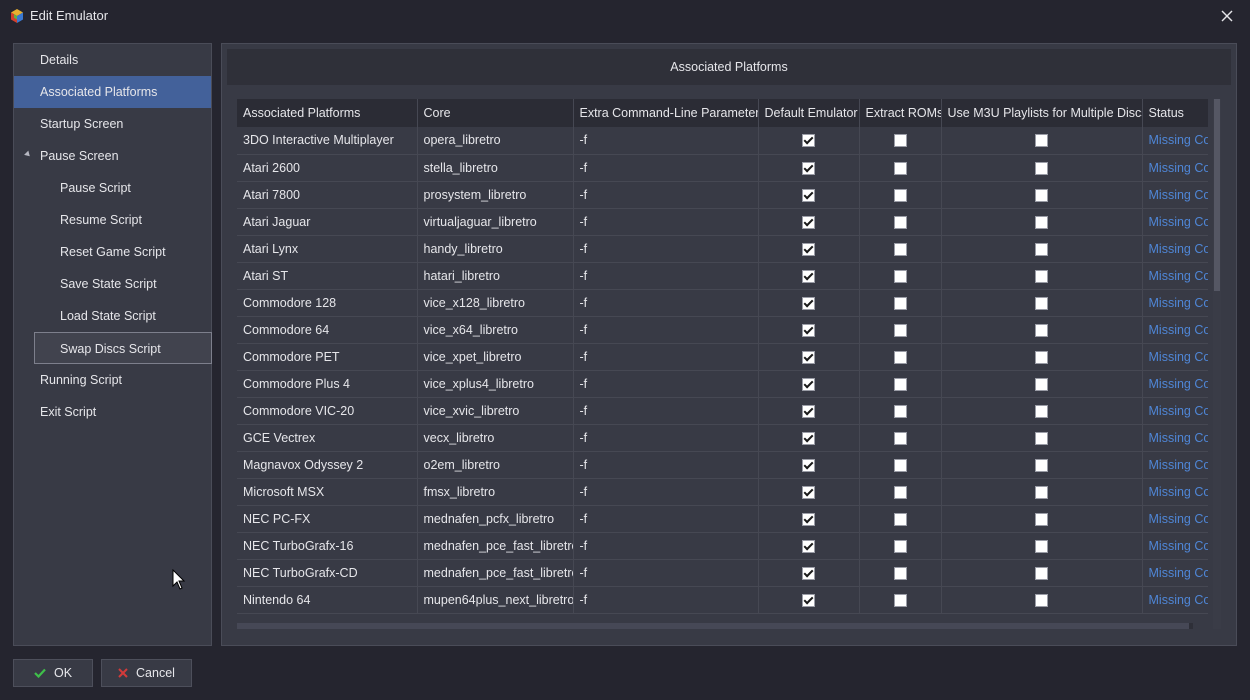 Image resolution: width=1250 pixels, height=700 pixels. What do you see at coordinates (900, 113) in the screenshot?
I see `column-header-extract-roms: Extract ROMs` at bounding box center [900, 113].